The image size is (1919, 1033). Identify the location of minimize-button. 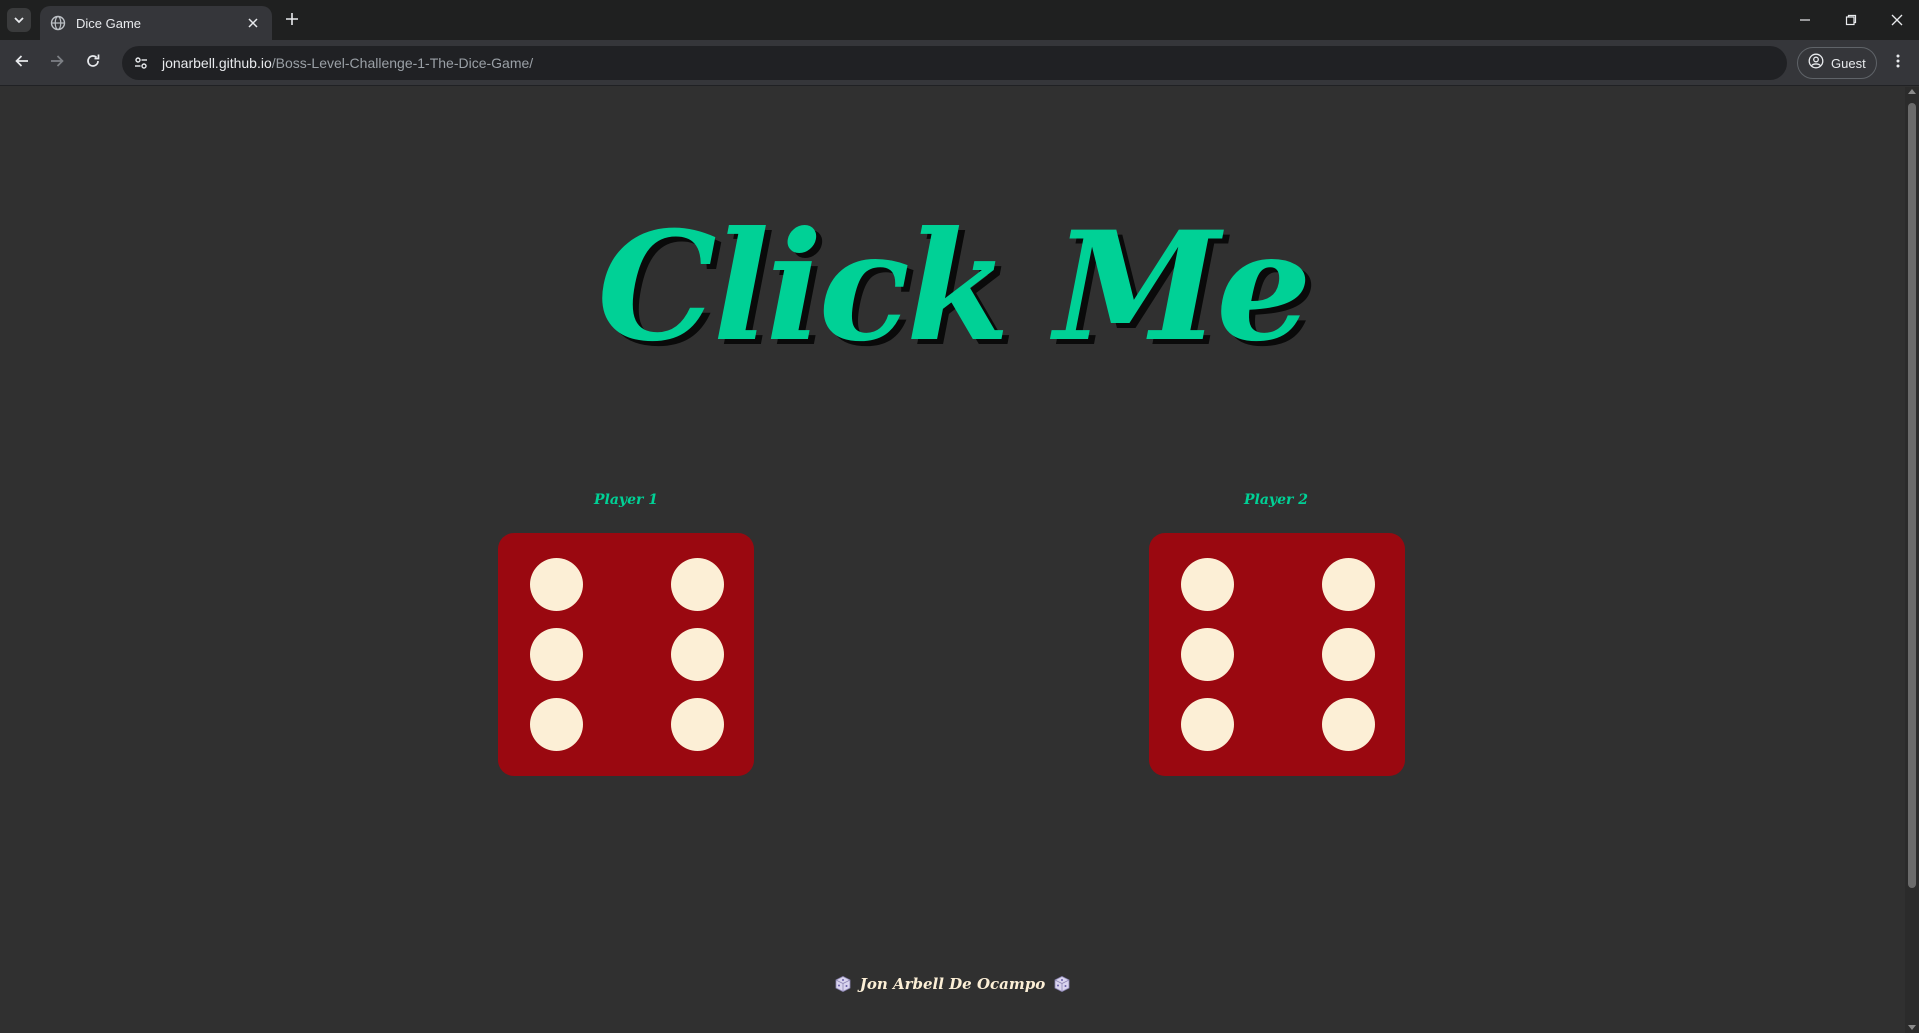
(1805, 20).